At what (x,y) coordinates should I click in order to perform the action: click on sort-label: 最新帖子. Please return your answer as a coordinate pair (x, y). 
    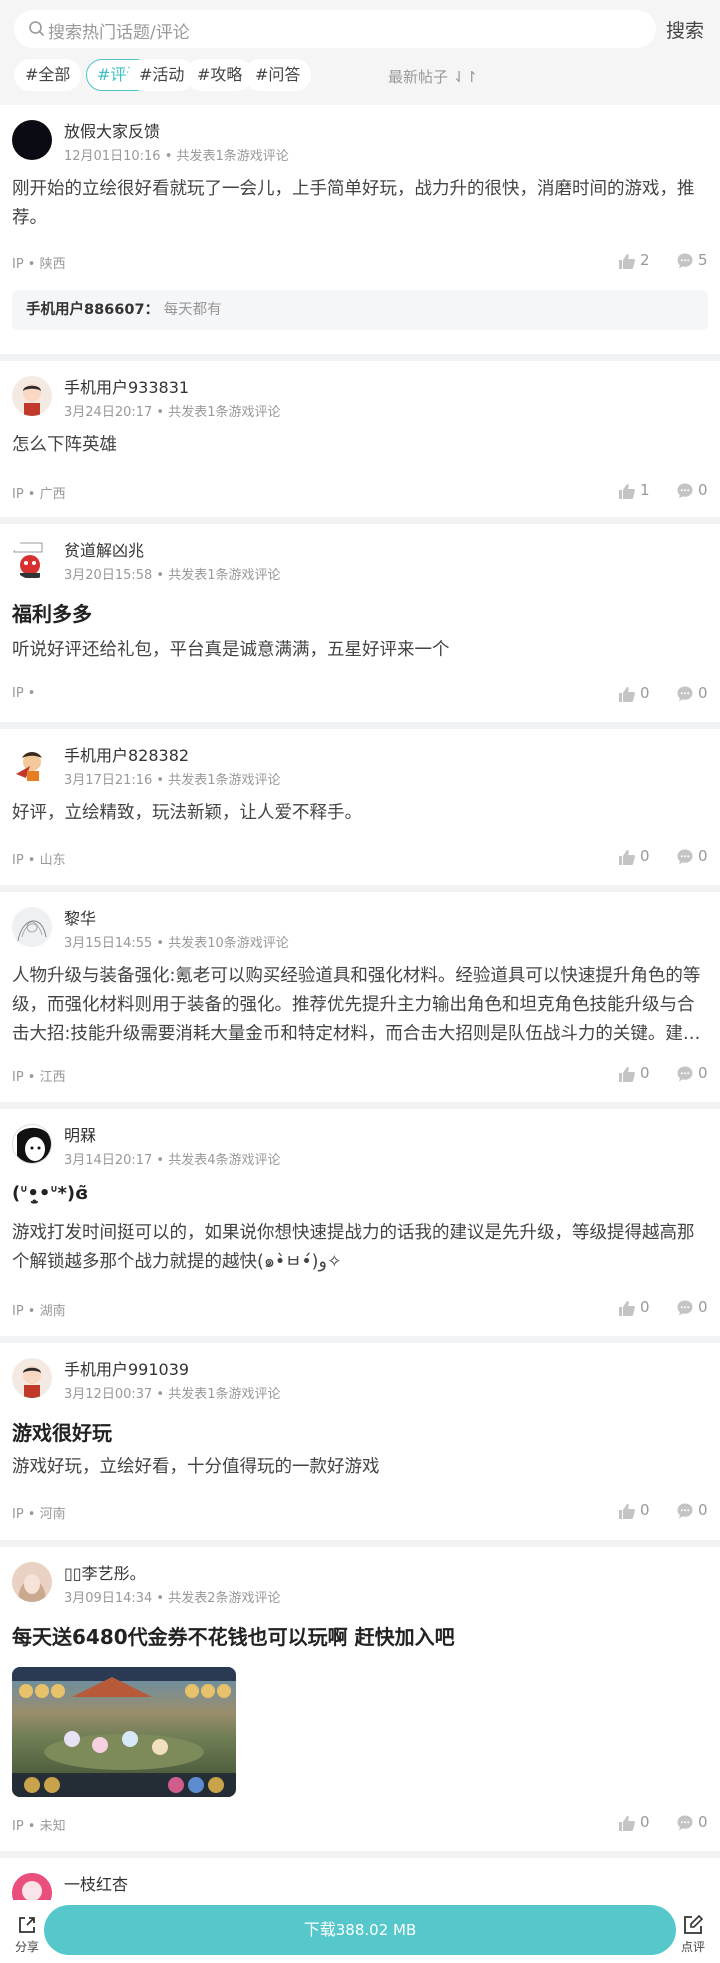
    Looking at the image, I should click on (418, 77).